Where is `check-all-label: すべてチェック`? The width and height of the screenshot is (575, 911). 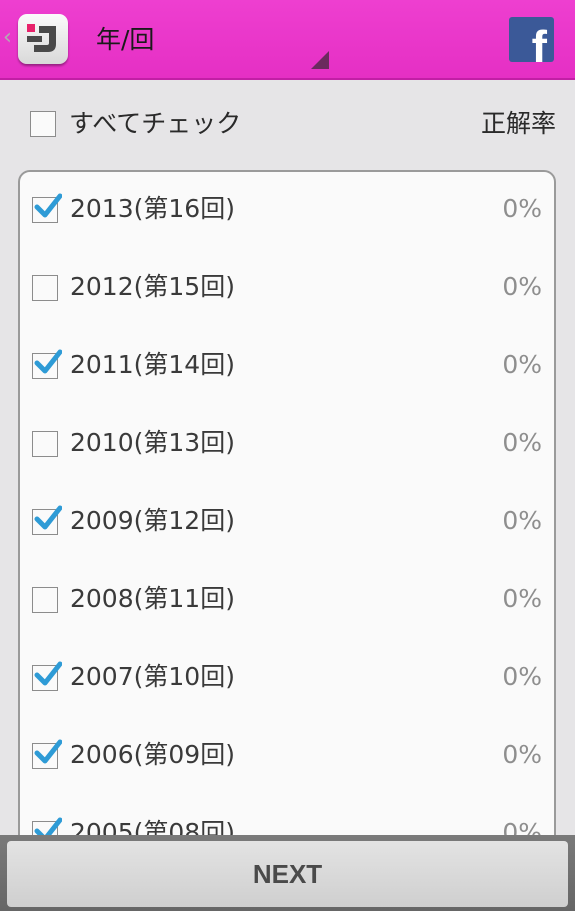
check-all-label: すべてチェック is located at coordinates (155, 124).